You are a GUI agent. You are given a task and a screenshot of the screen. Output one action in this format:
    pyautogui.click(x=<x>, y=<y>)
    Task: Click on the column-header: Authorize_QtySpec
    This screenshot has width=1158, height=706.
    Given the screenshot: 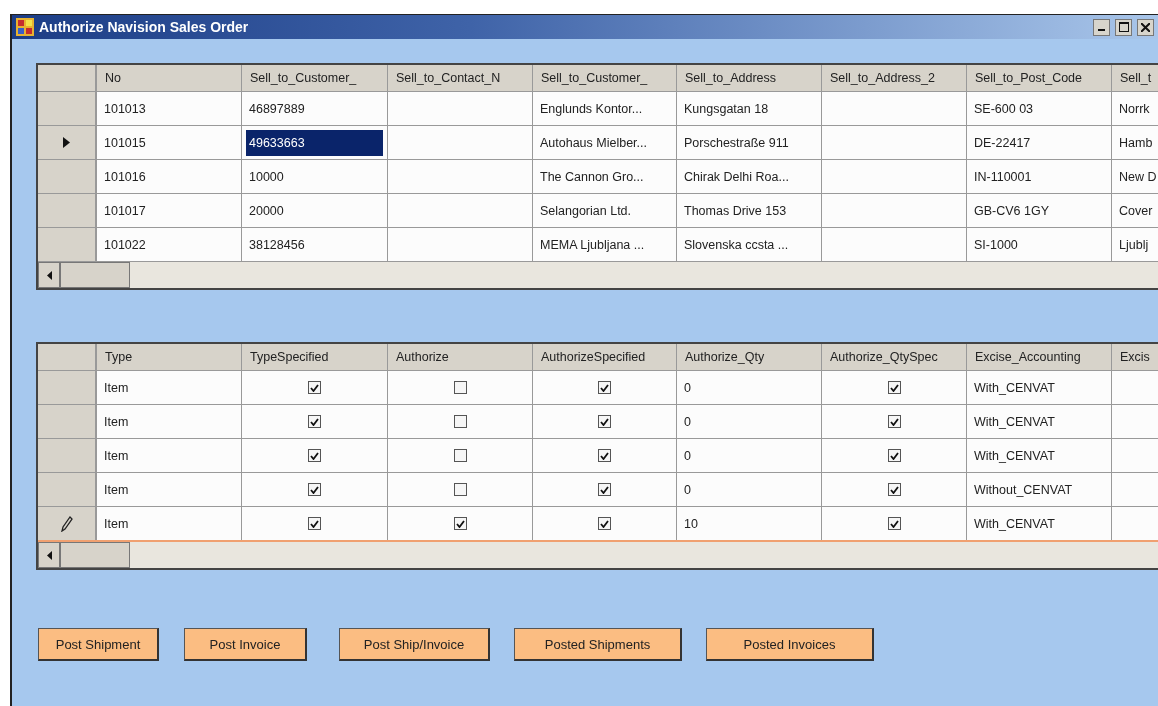 What is the action you would take?
    pyautogui.click(x=894, y=357)
    